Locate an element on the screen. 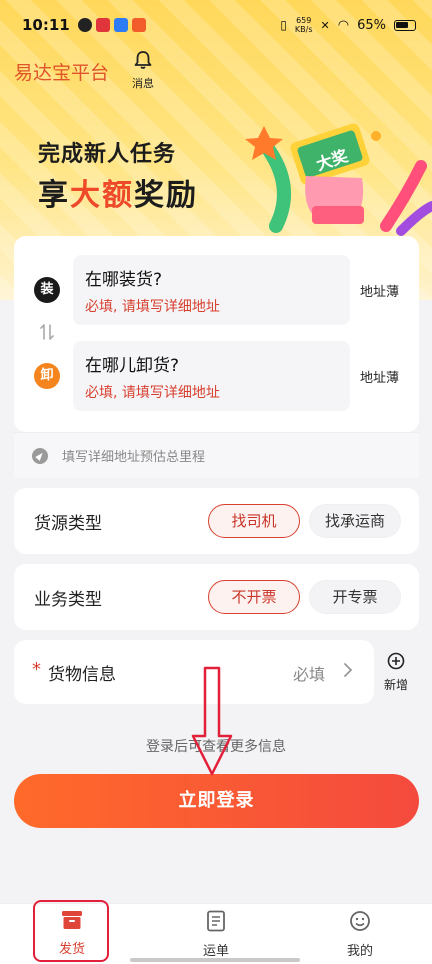  unload-badge: 卸 is located at coordinates (47, 376).